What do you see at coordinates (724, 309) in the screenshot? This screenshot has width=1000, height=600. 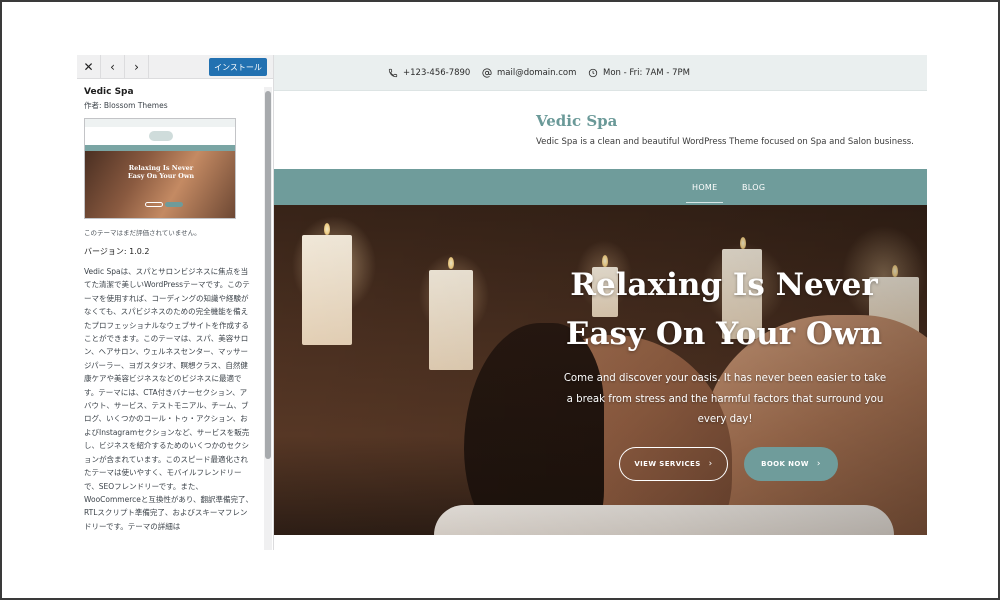 I see `hero-title: Relaxing Is Never Easy On Your Own` at bounding box center [724, 309].